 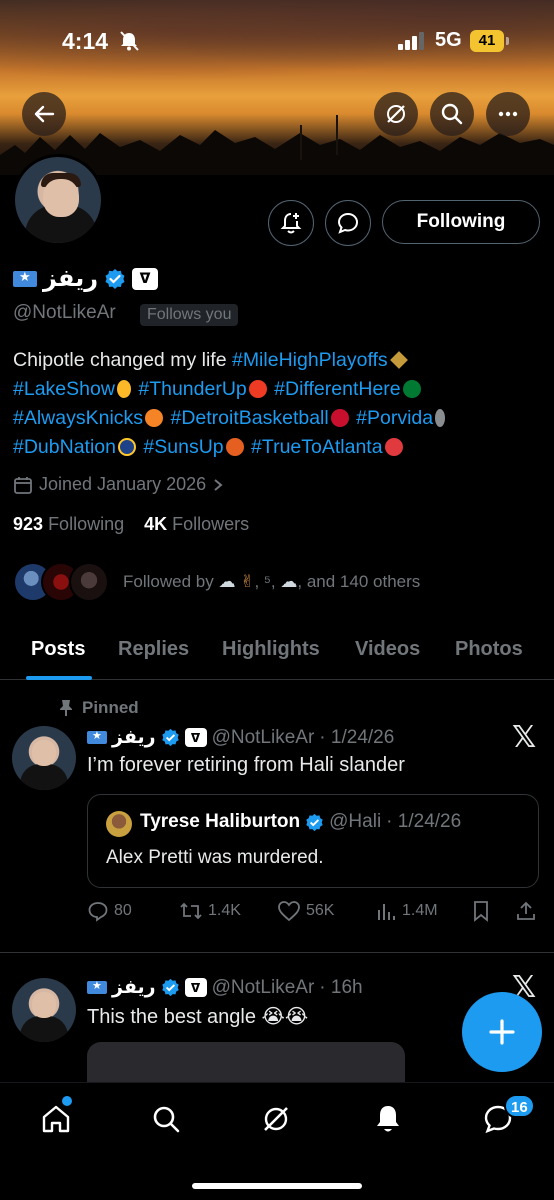 What do you see at coordinates (524, 737) in the screenshot?
I see `x-logo-icon: 𝕏` at bounding box center [524, 737].